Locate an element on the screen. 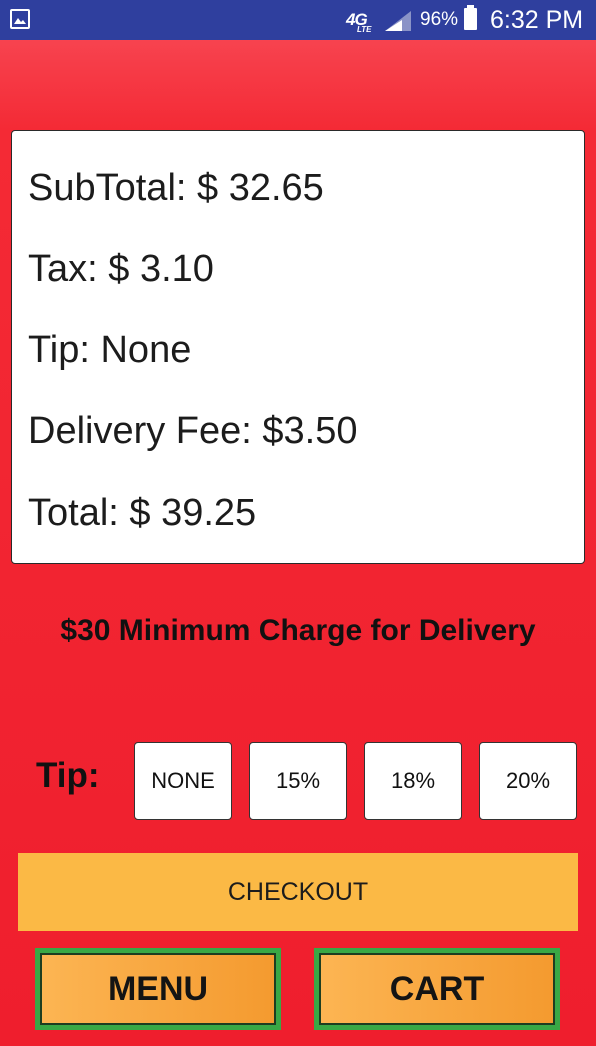 The height and width of the screenshot is (1046, 596). network-sub: LTE is located at coordinates (364, 29).